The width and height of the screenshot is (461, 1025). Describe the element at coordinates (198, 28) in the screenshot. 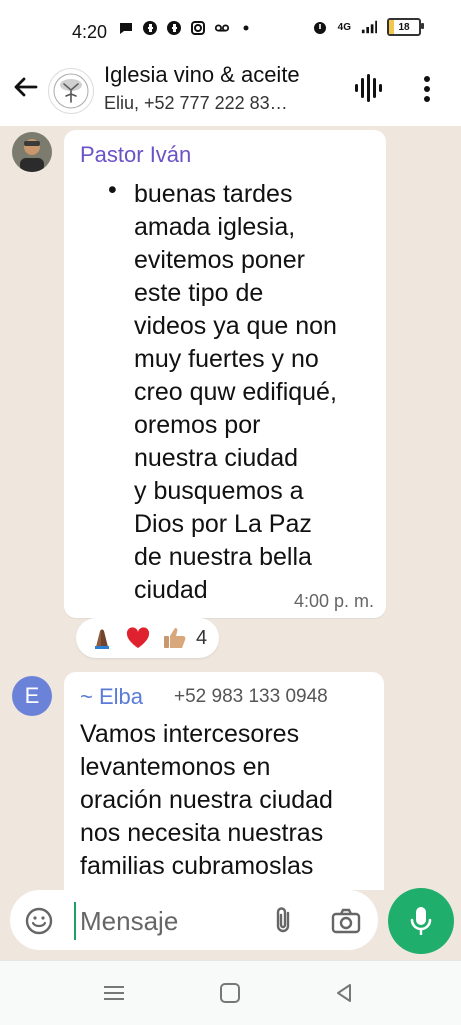

I see `instagram-icon` at that location.